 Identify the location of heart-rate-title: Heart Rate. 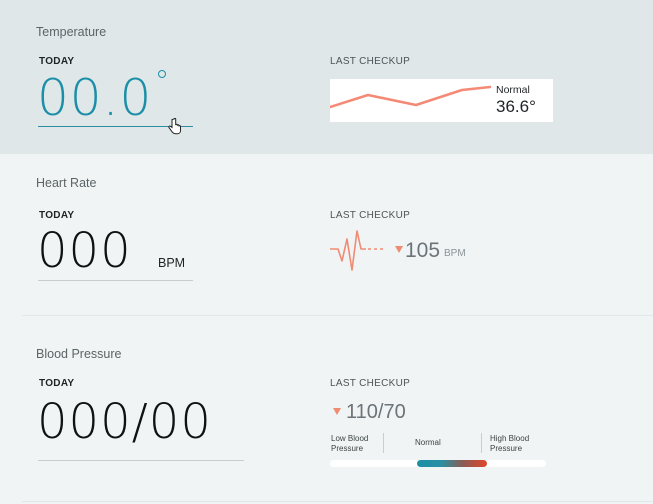
(66, 183).